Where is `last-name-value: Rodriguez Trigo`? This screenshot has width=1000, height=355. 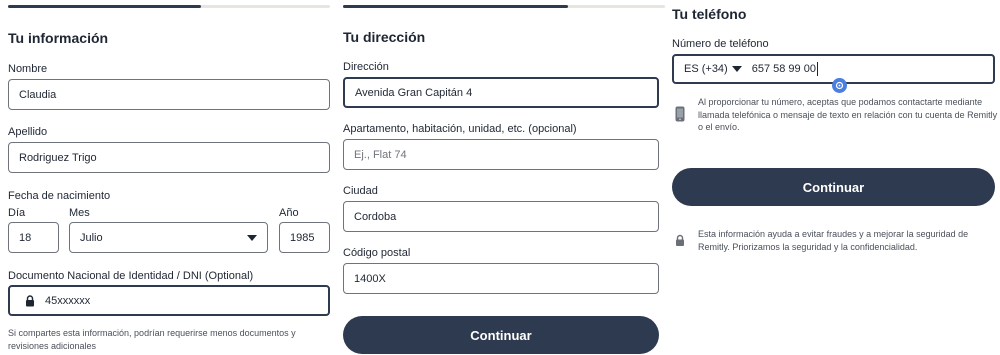 last-name-value: Rodriguez Trigo is located at coordinates (58, 157).